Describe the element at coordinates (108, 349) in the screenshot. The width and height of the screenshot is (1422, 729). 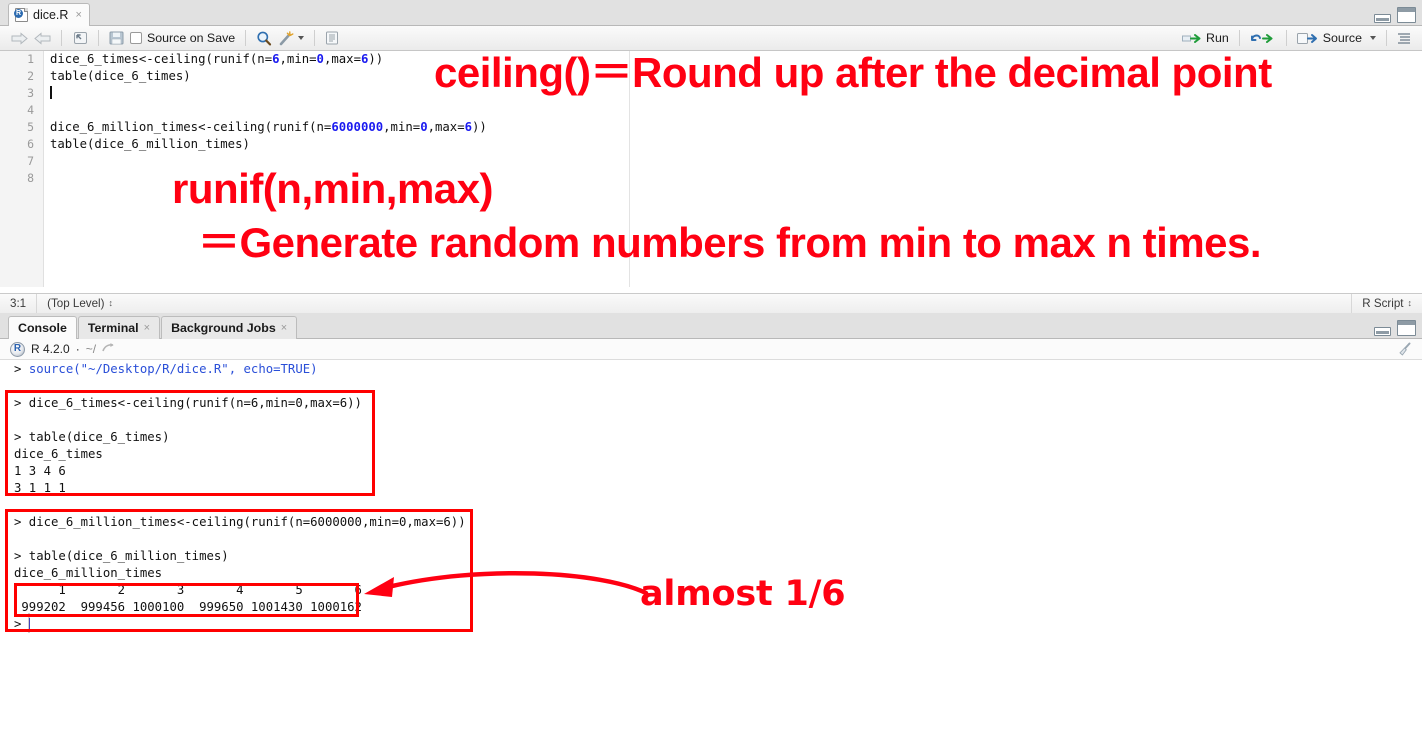
I see `open-in-new-window-icon` at that location.